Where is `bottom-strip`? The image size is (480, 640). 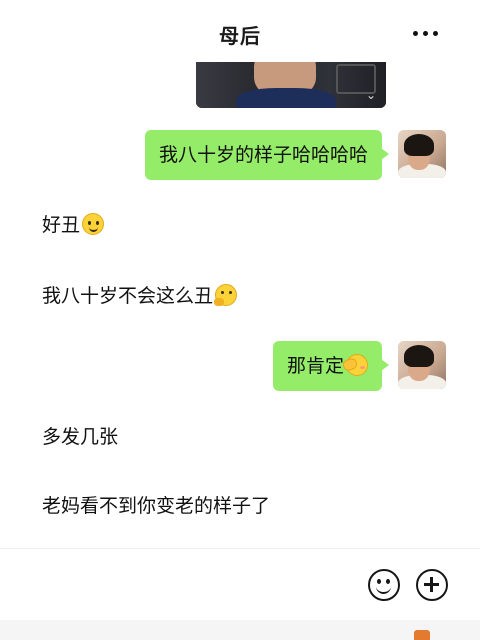 bottom-strip is located at coordinates (240, 630).